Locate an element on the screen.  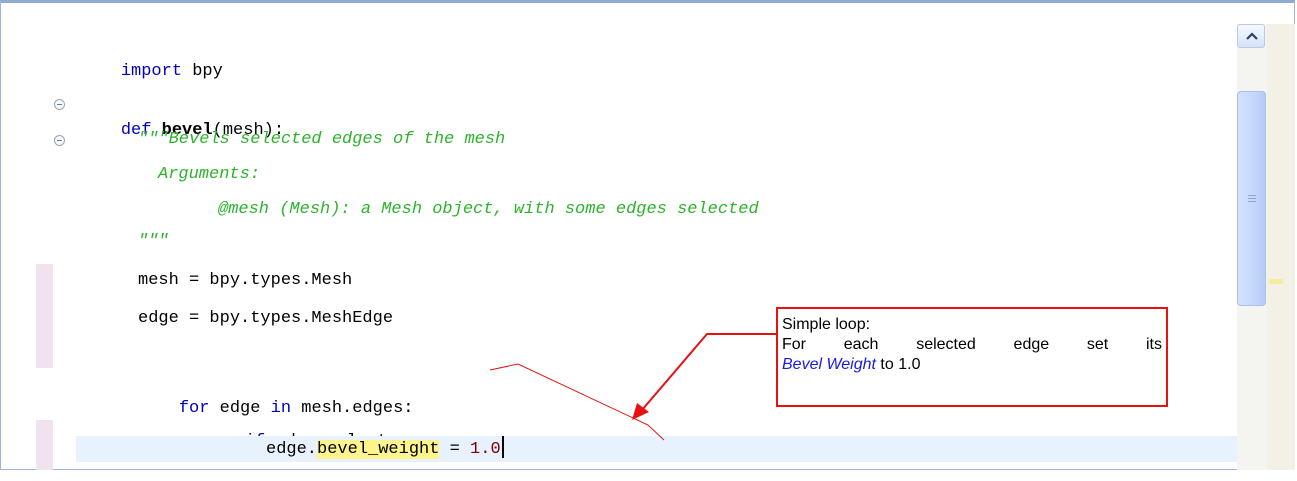
callout-text: For each selected edge set its is located at coordinates (972, 344).